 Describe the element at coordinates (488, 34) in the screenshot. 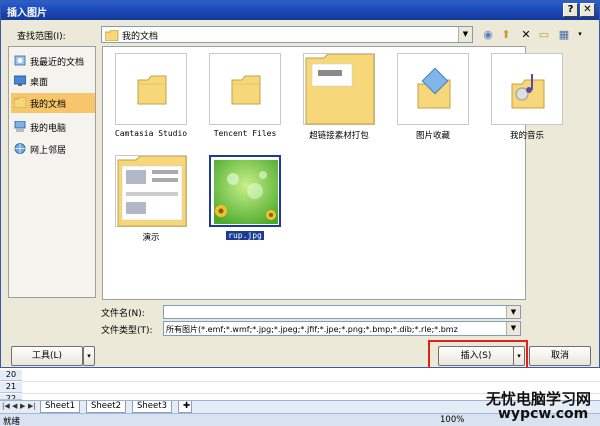

I see `back-icon: ◉` at that location.